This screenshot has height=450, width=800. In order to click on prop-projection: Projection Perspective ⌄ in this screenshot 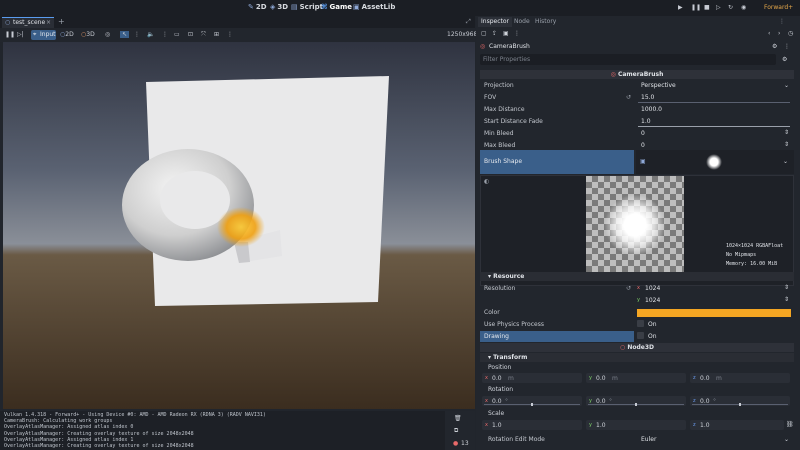, I will do `click(637, 85)`.